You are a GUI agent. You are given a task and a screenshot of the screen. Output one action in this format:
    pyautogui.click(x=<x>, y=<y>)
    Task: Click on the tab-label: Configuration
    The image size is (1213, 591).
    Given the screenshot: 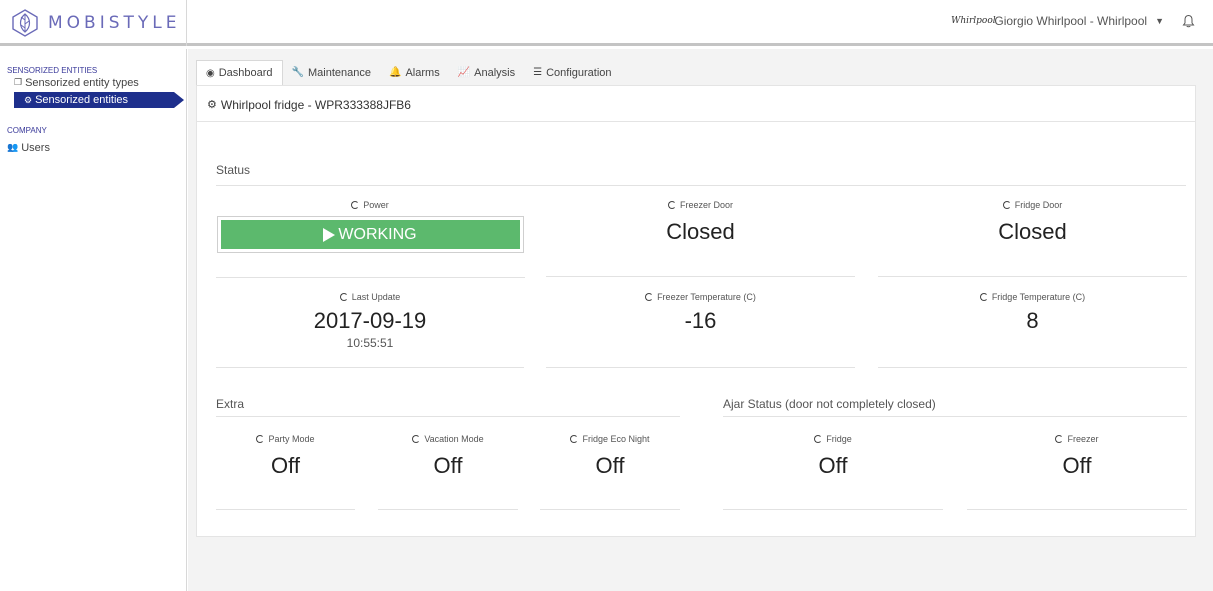 What is the action you would take?
    pyautogui.click(x=579, y=72)
    